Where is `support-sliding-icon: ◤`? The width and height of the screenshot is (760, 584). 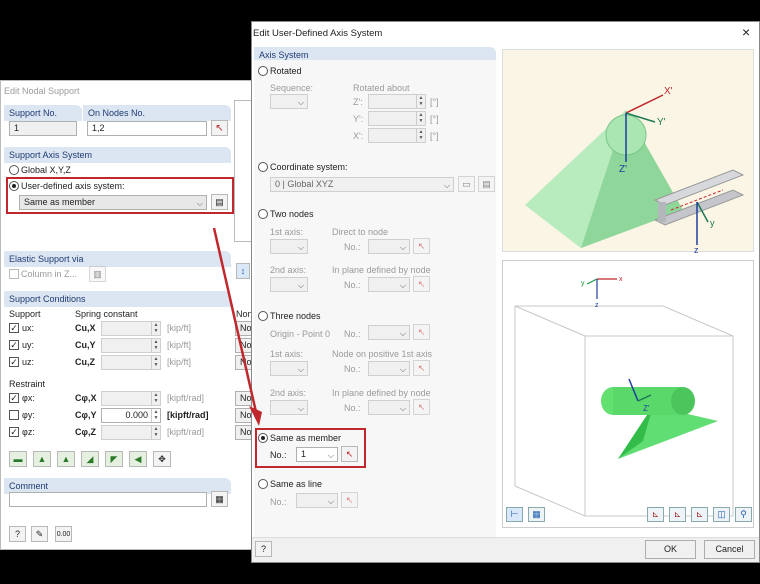 support-sliding-icon: ◤ is located at coordinates (114, 459).